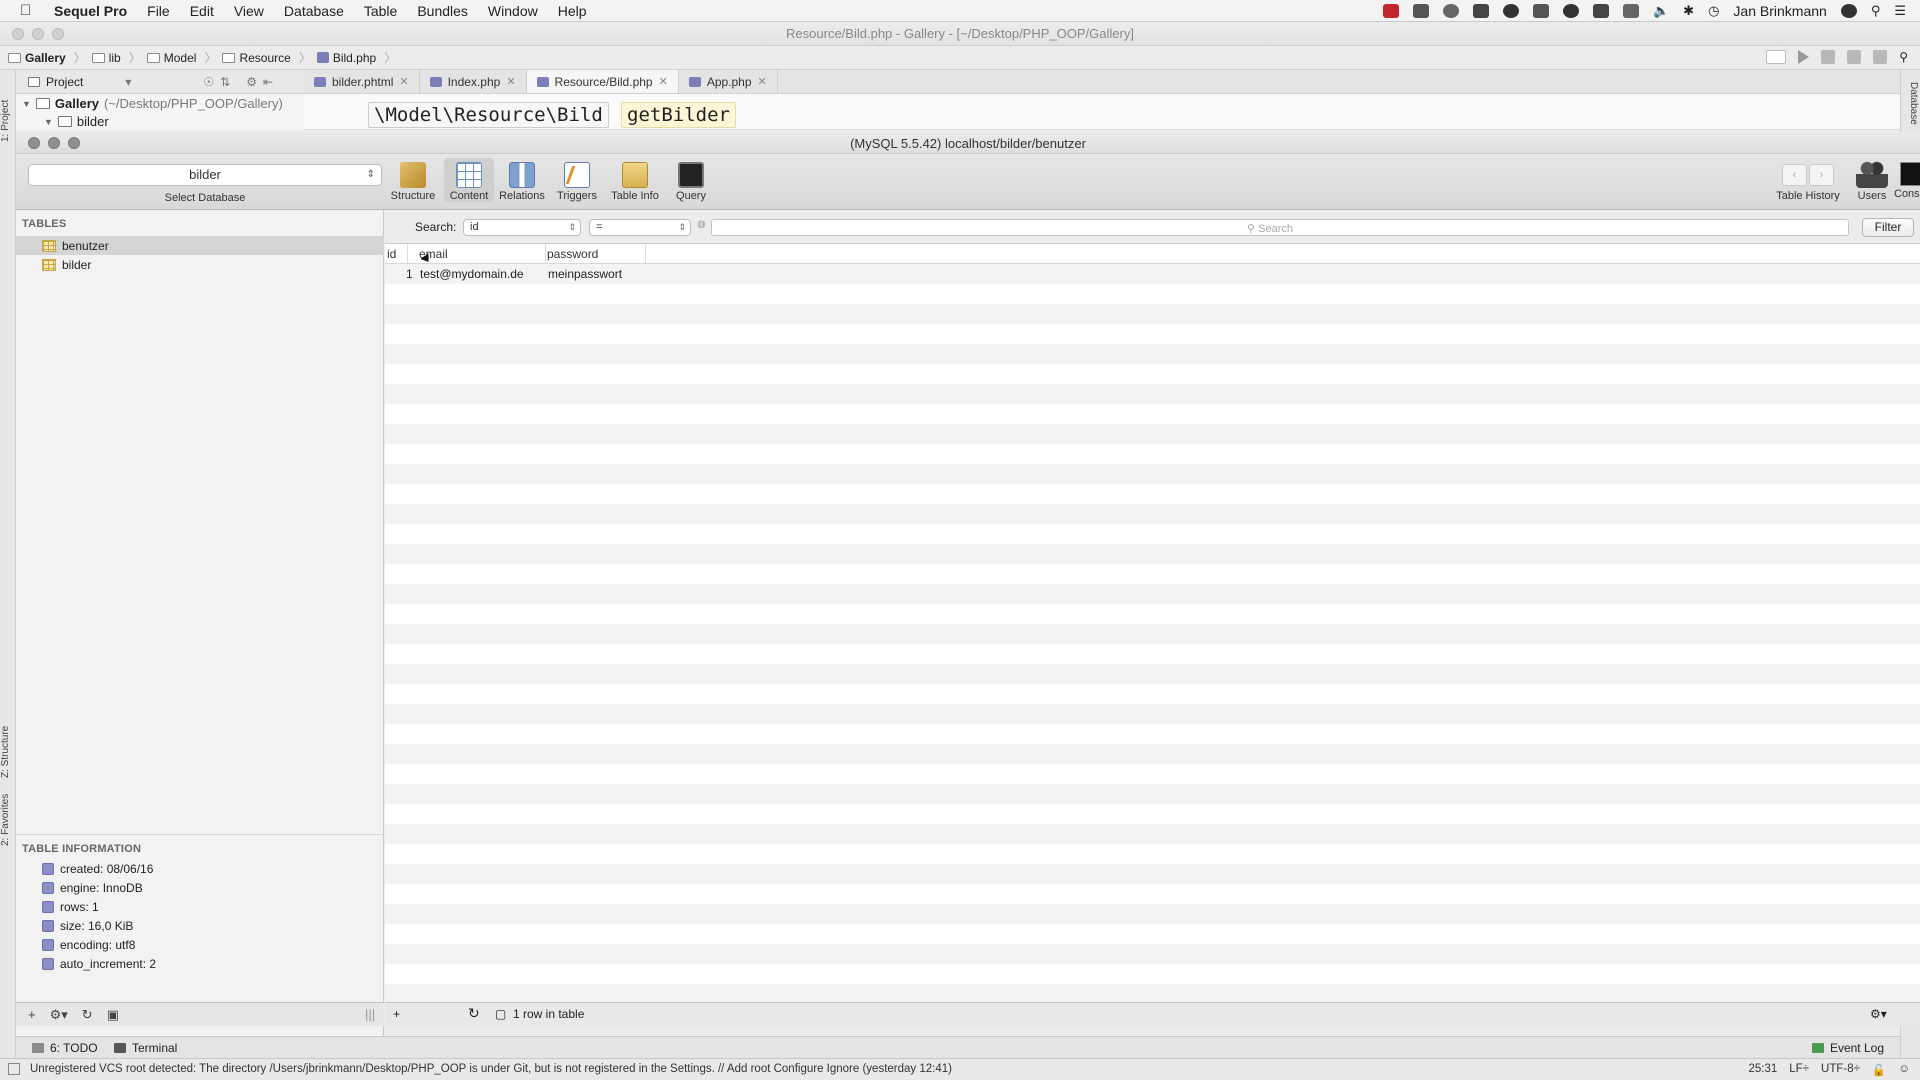  What do you see at coordinates (1390, 11) in the screenshot?
I see `record-icon` at bounding box center [1390, 11].